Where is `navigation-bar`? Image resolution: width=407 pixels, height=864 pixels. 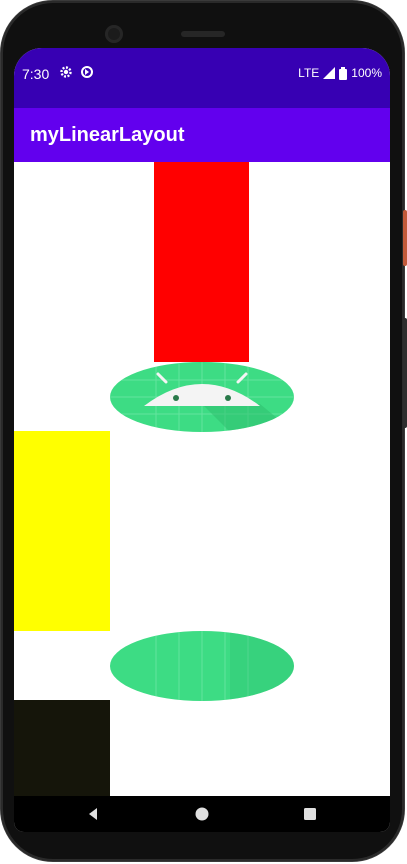
navigation-bar is located at coordinates (202, 814).